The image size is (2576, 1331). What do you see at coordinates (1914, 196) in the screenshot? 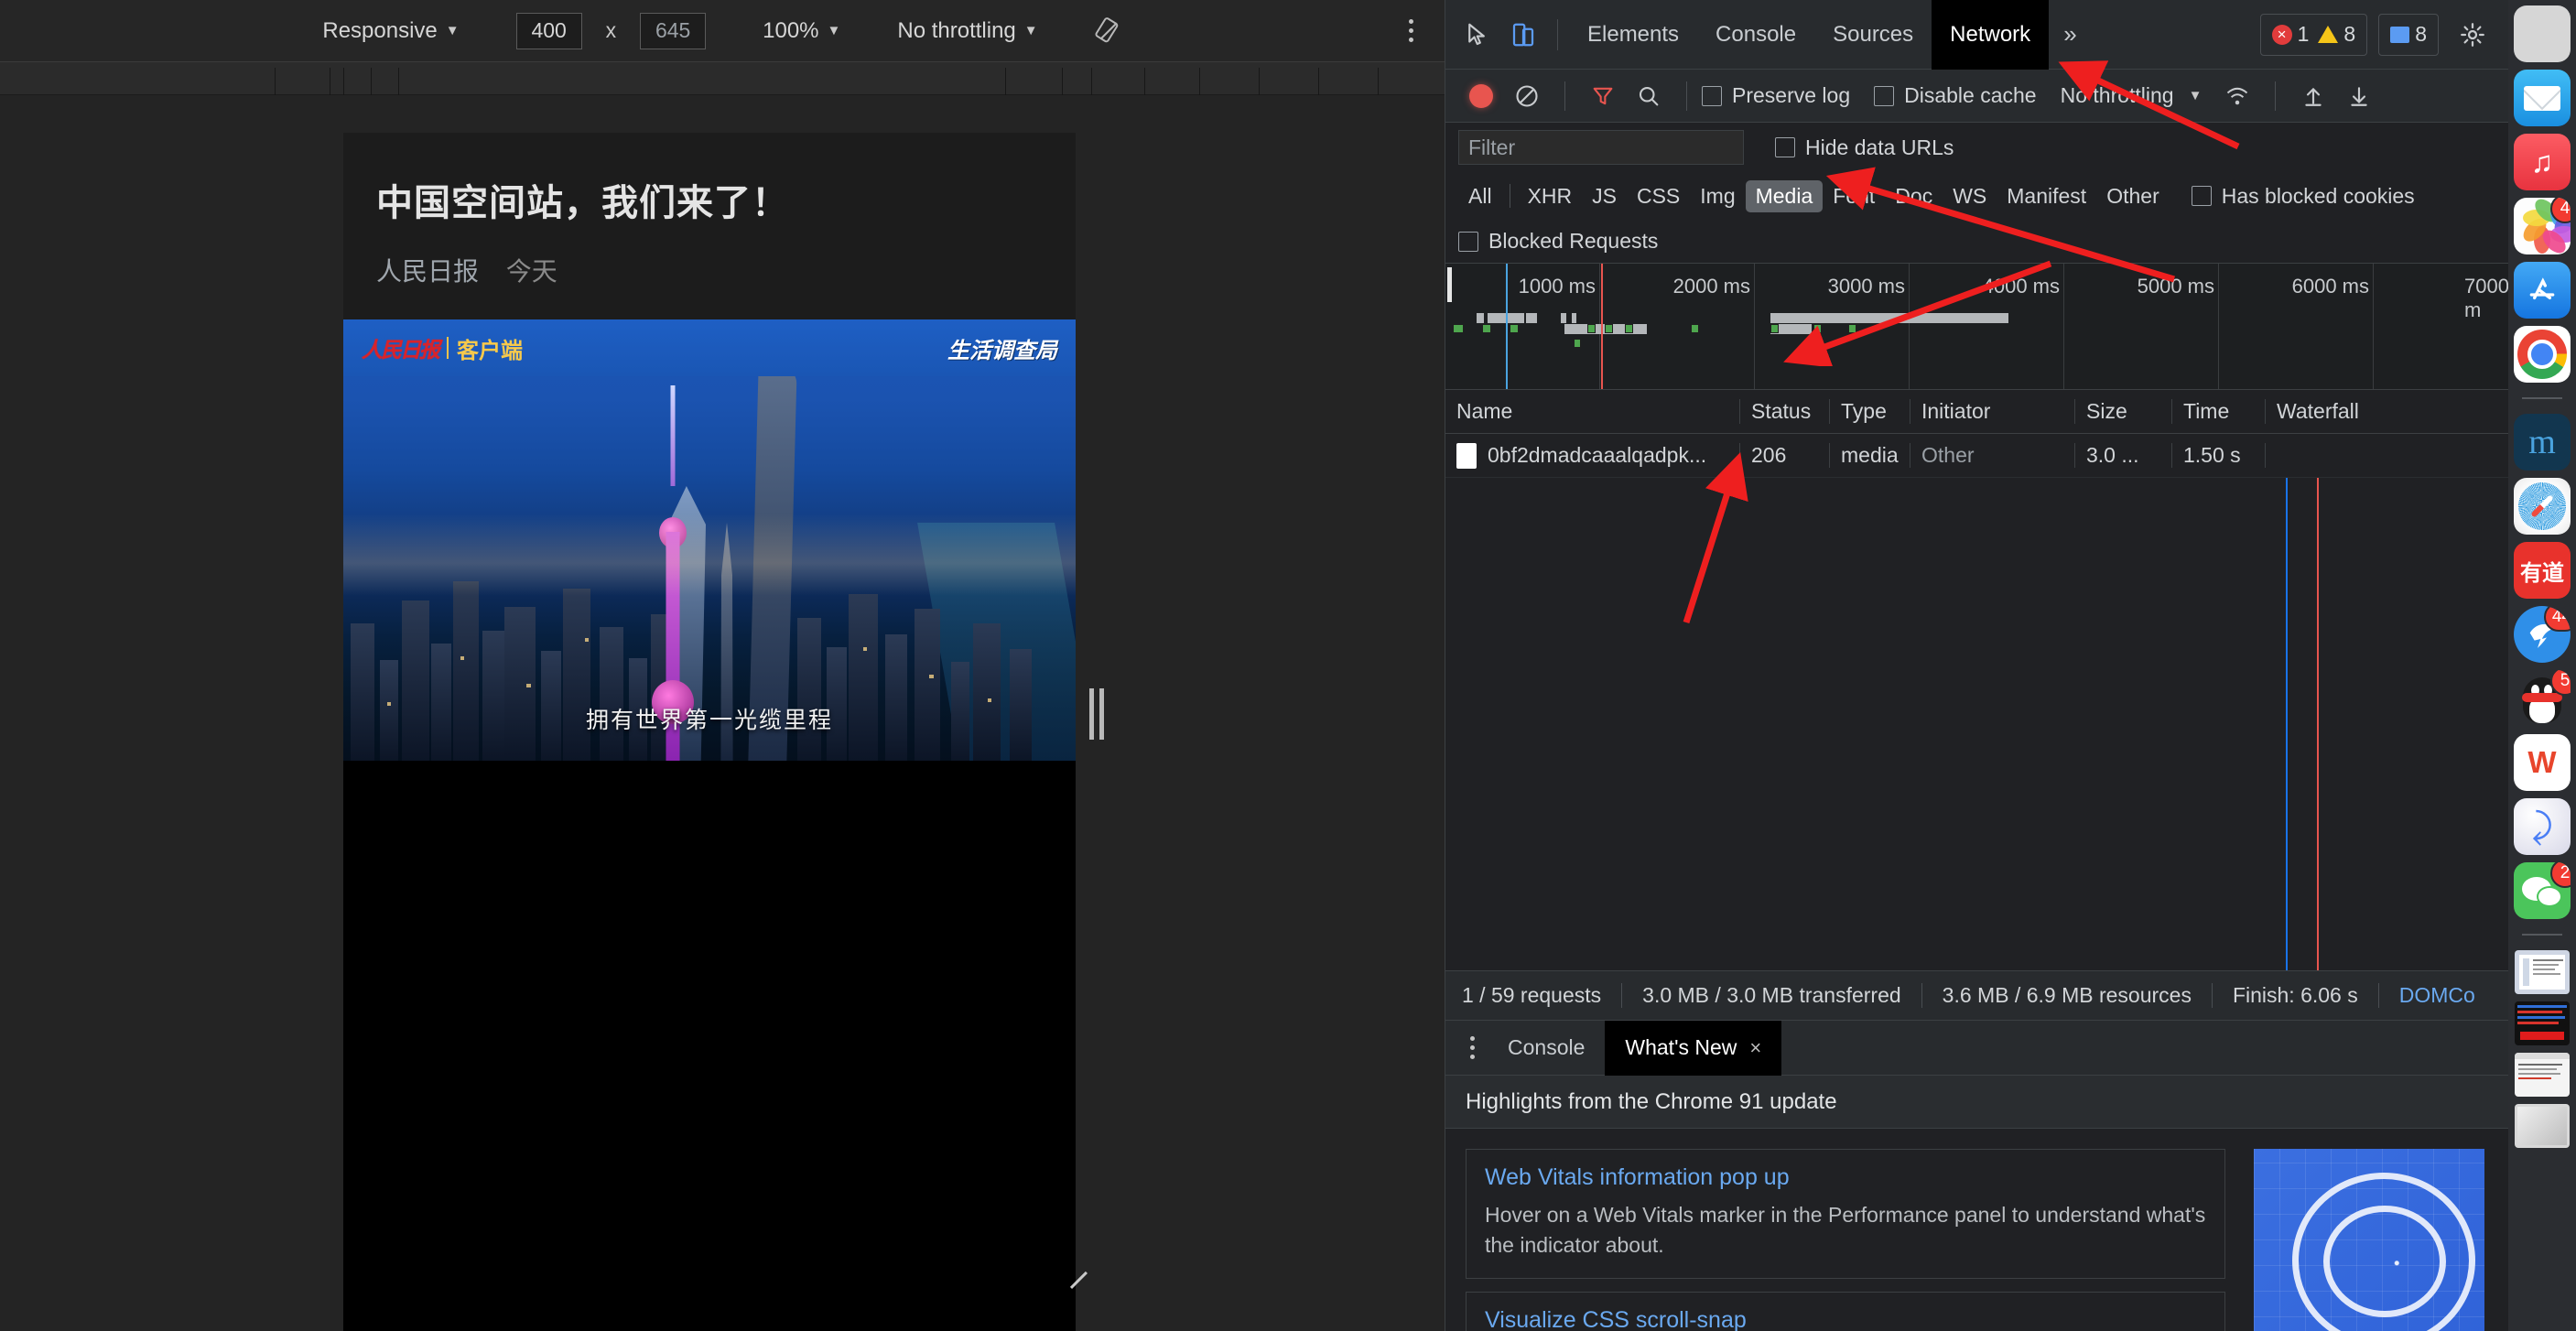
I see `type-filter-doc: Doc` at bounding box center [1914, 196].